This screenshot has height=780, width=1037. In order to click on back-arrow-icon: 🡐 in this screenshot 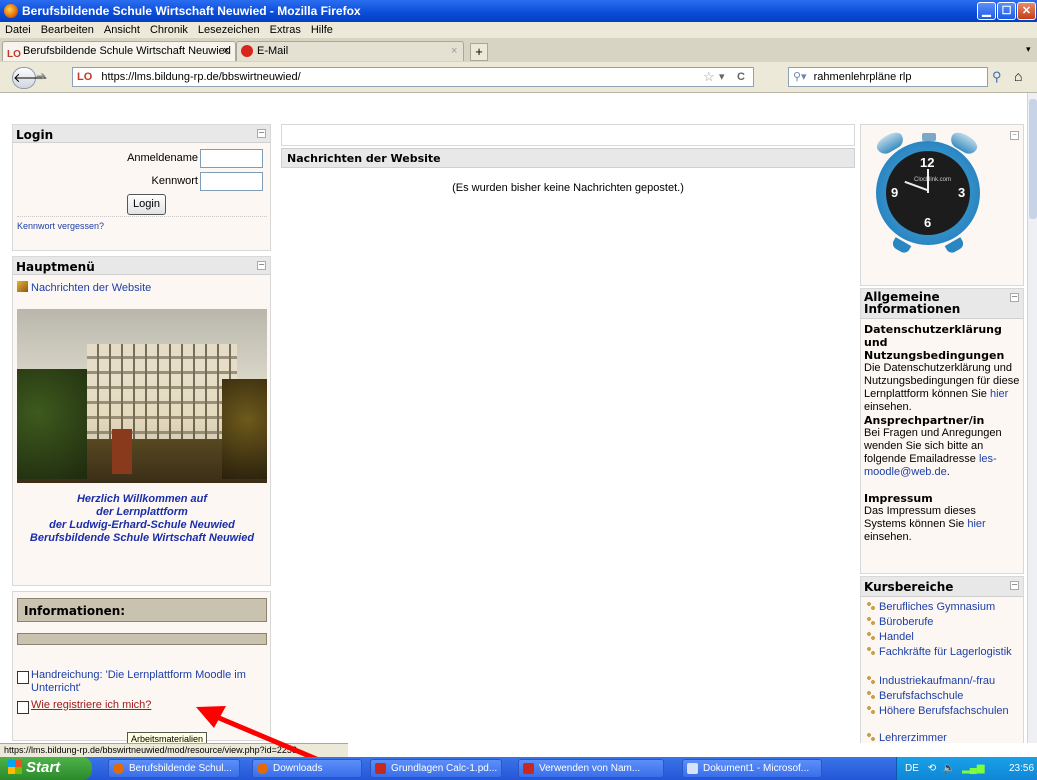, I will do `click(30, 78)`.